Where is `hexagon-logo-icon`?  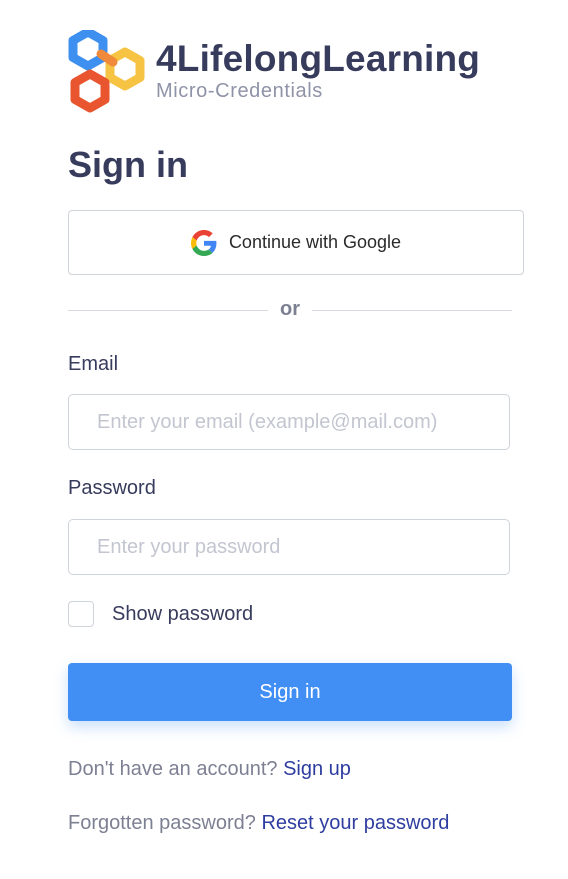
hexagon-logo-icon is located at coordinates (106, 71).